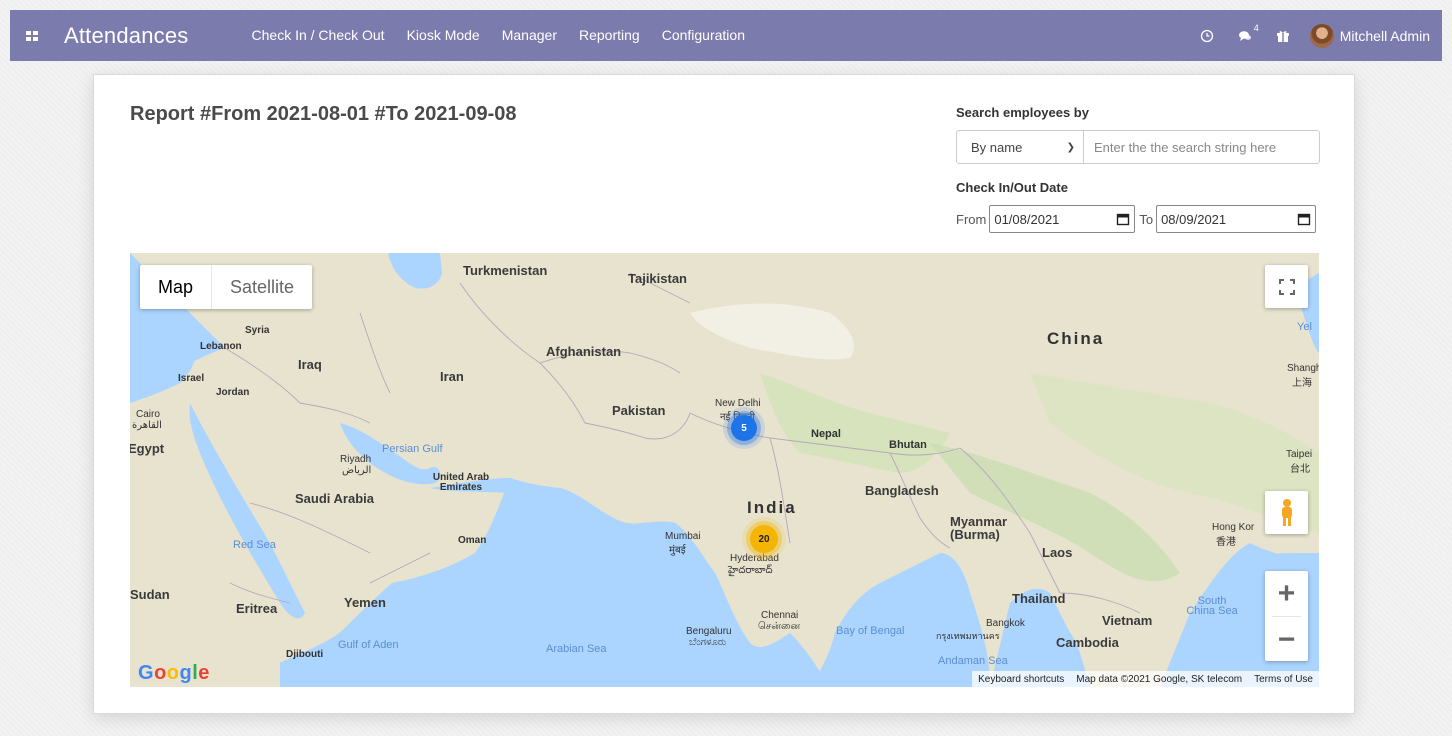  Describe the element at coordinates (609, 35) in the screenshot. I see `menu-reporting: Reporting` at that location.